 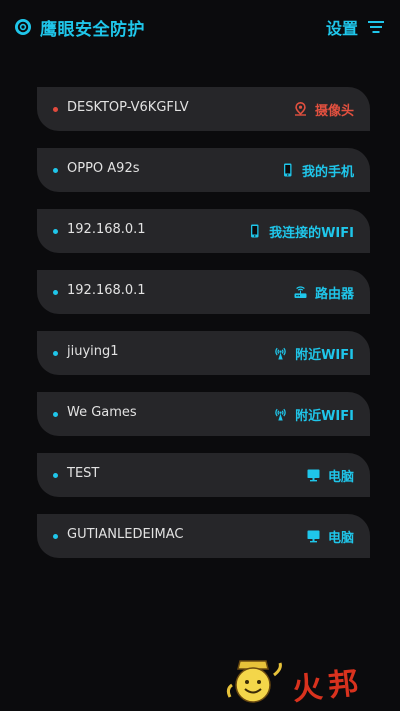 I want to click on device-type-label: 我连接的WIFI, so click(x=311, y=233).